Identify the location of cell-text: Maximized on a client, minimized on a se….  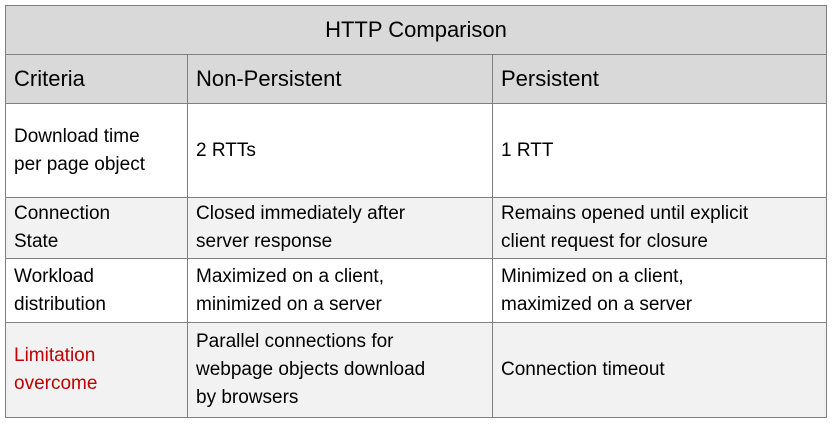
(290, 290).